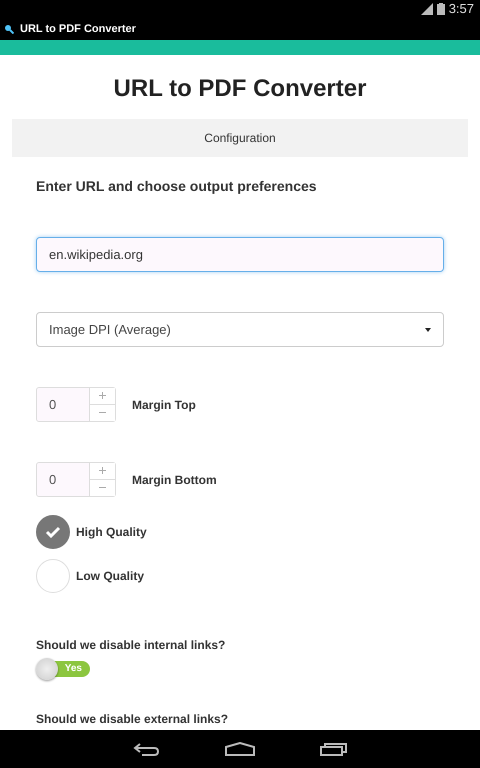 Image resolution: width=480 pixels, height=768 pixels. I want to click on question-text: Should we disable external links?, so click(132, 719).